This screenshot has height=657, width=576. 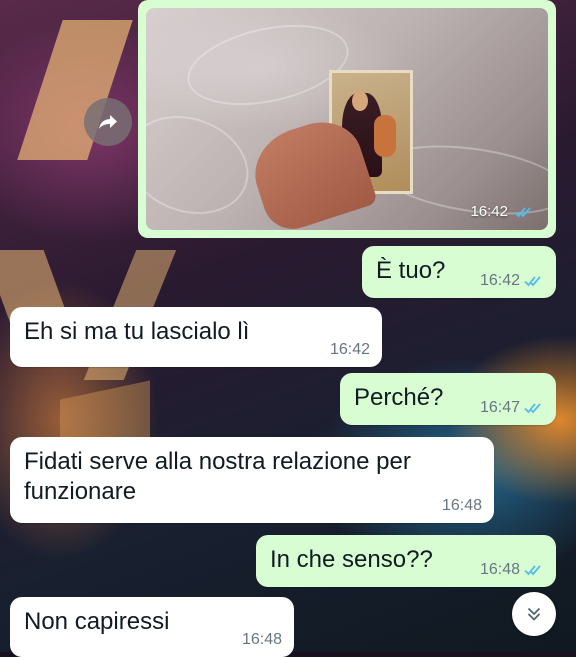 What do you see at coordinates (406, 561) in the screenshot?
I see `outgoing-message: In che senso?? 16:48` at bounding box center [406, 561].